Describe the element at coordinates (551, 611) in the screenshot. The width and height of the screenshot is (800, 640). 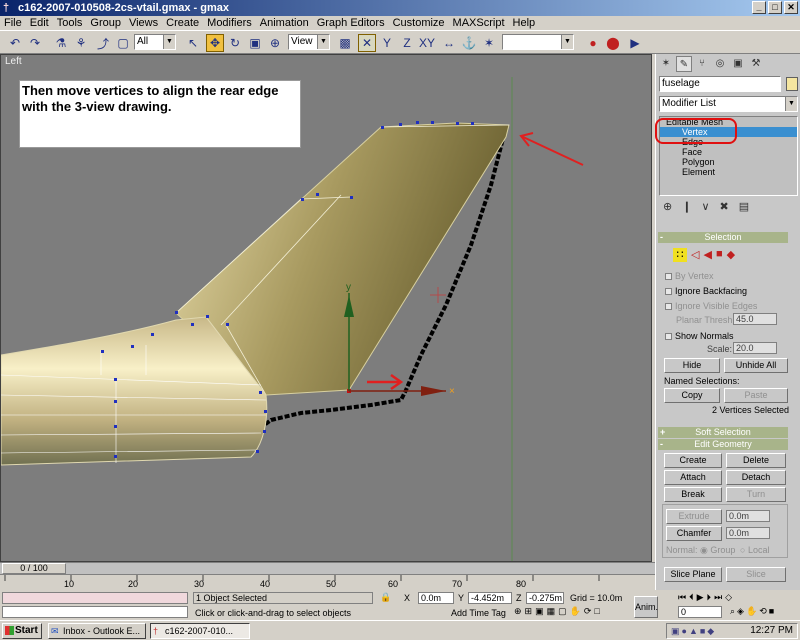
I see `zoom-extents-all-icon: ▦` at that location.